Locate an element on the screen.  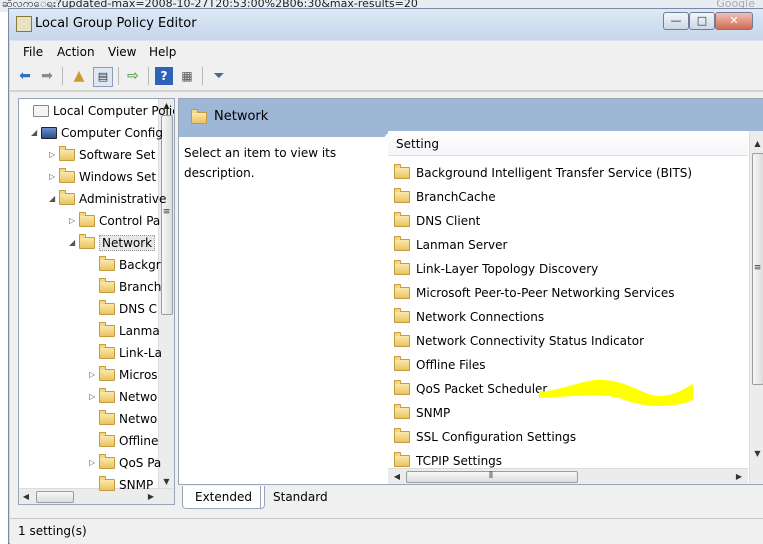
tree-item: Netwo is located at coordinates (123, 419).